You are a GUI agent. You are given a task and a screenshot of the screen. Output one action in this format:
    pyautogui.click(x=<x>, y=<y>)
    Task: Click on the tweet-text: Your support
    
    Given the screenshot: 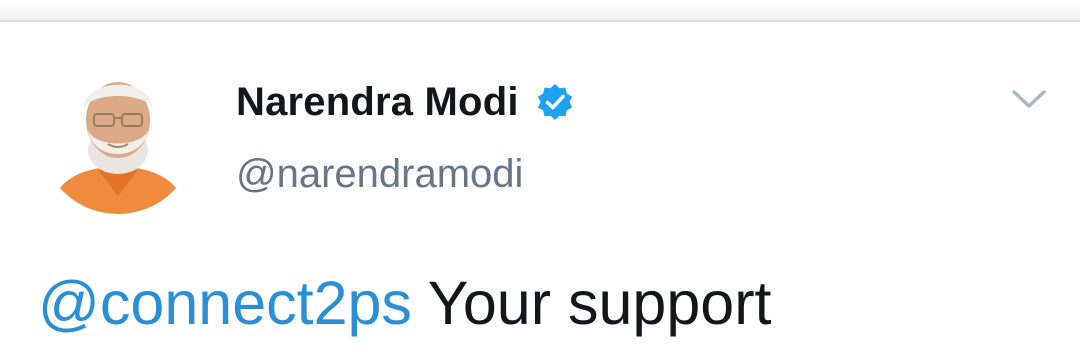 What is the action you would take?
    pyautogui.click(x=599, y=303)
    